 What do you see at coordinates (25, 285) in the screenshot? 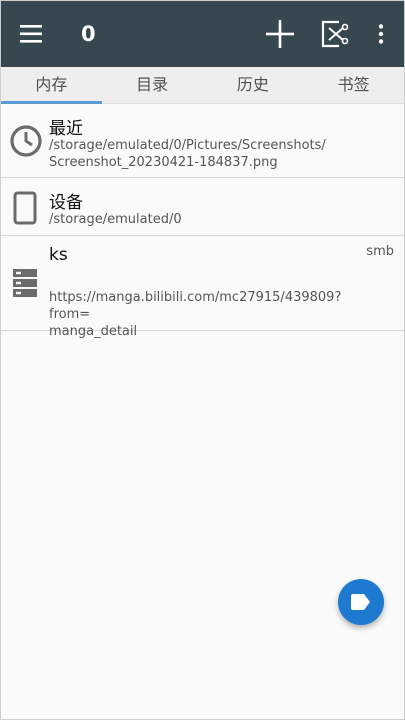
I see `server-icon` at bounding box center [25, 285].